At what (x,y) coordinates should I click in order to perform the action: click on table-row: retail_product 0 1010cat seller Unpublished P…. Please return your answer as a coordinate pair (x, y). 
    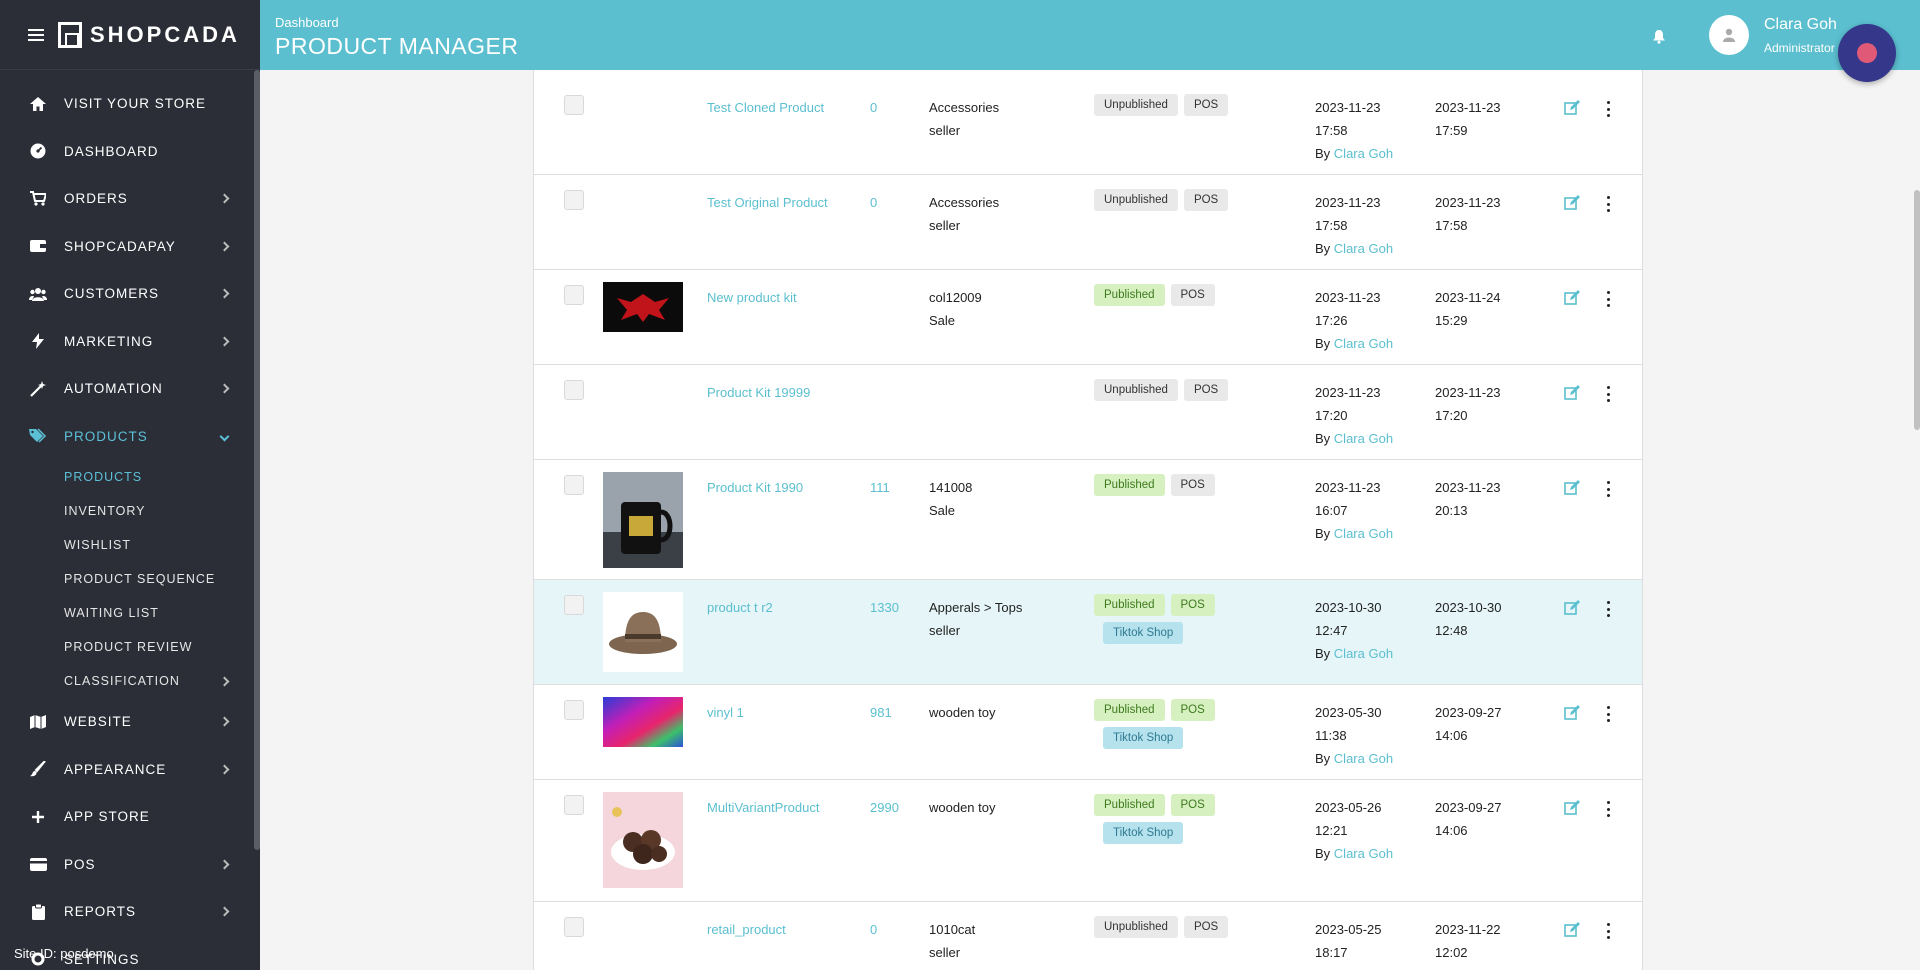
    Looking at the image, I should click on (1088, 936).